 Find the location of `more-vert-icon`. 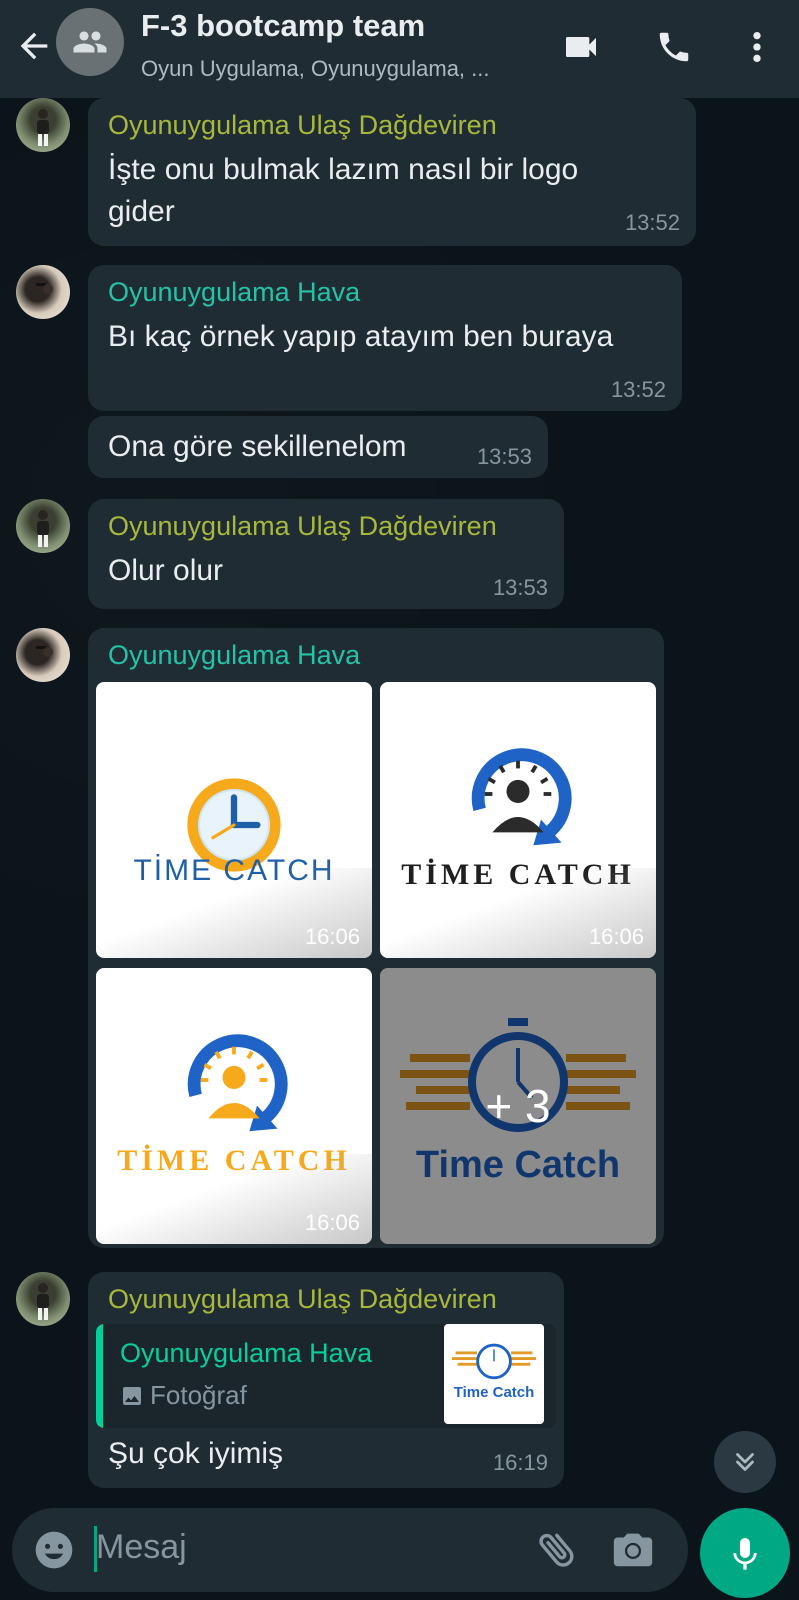

more-vert-icon is located at coordinates (757, 47).